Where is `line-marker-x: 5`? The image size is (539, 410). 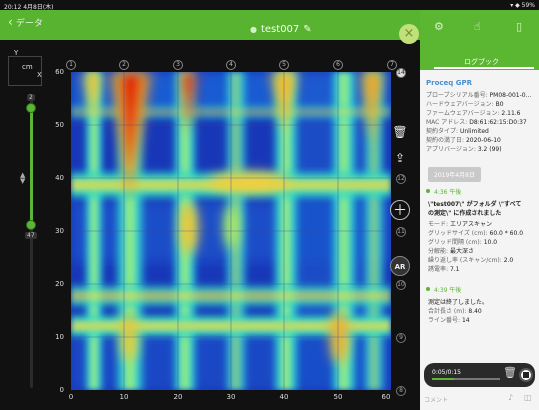 line-marker-x: 5 is located at coordinates (284, 65).